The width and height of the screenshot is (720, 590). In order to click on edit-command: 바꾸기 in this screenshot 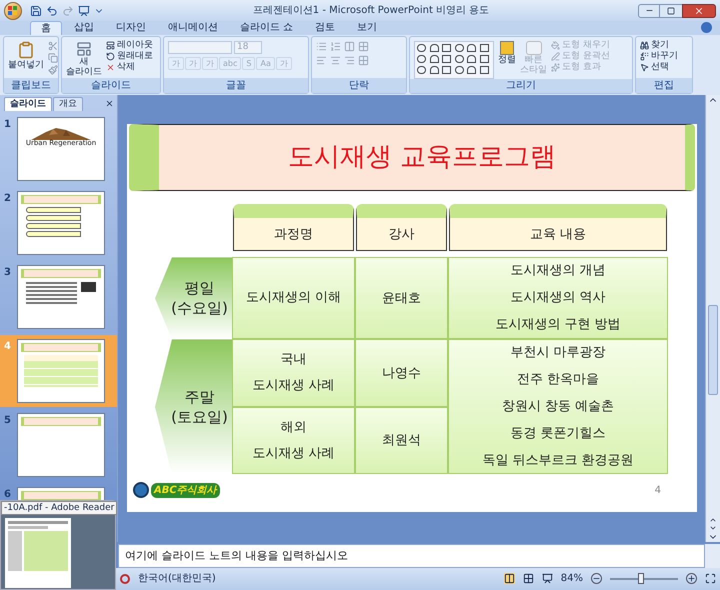, I will do `click(659, 57)`.